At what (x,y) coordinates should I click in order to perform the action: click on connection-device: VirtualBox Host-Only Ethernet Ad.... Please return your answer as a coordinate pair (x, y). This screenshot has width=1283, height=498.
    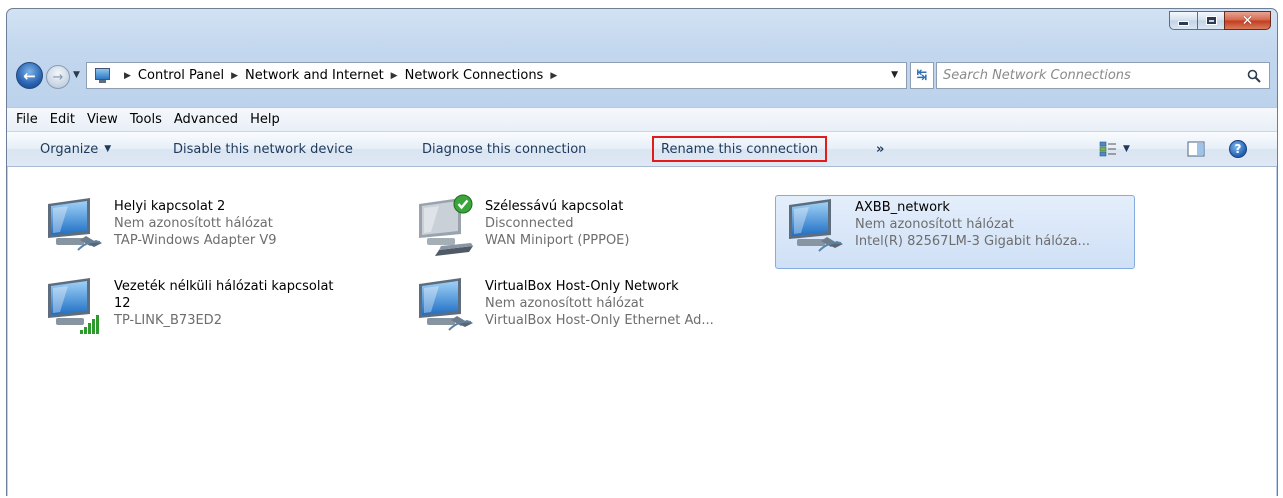
    Looking at the image, I should click on (599, 320).